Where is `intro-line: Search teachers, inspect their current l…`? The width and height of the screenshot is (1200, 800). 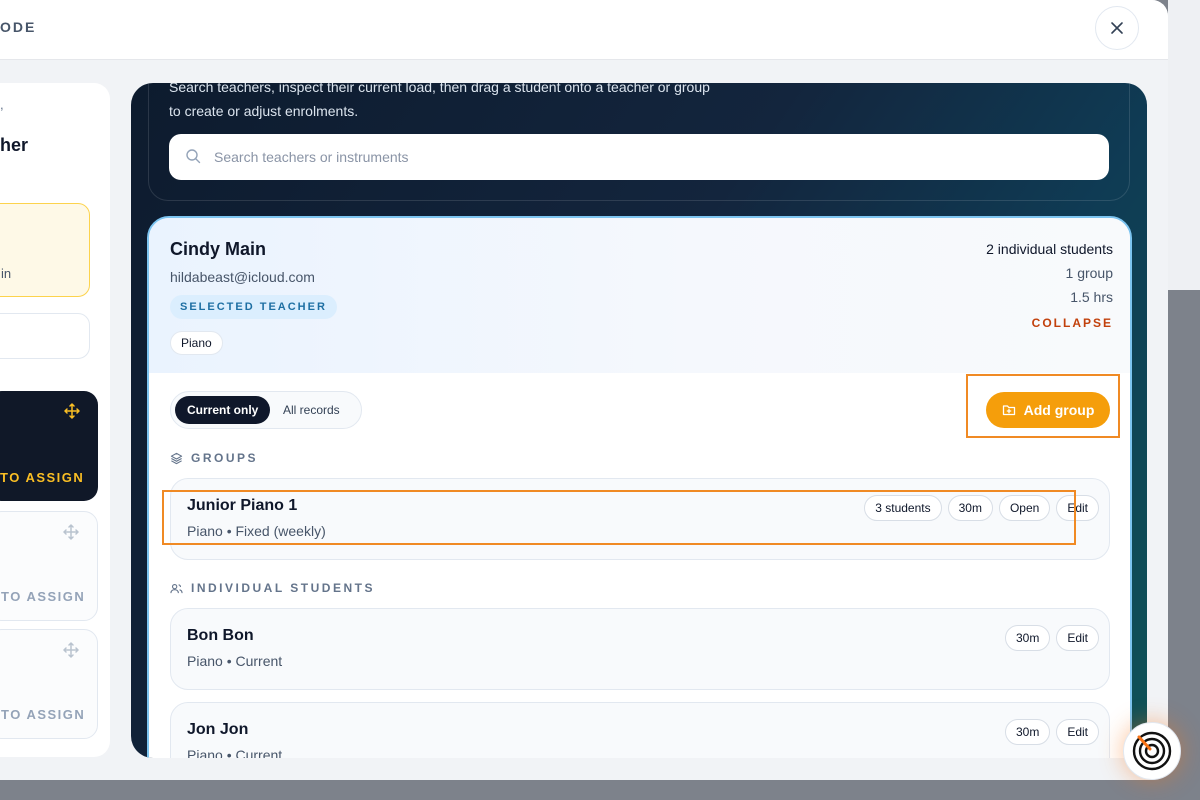 intro-line: Search teachers, inspect their current l… is located at coordinates (439, 89).